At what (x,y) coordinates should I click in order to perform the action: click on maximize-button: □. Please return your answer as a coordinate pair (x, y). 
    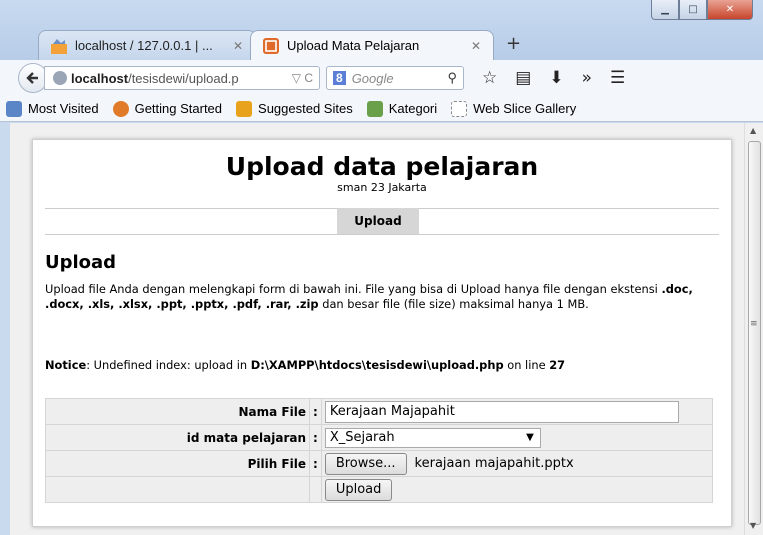
    Looking at the image, I should click on (693, 10).